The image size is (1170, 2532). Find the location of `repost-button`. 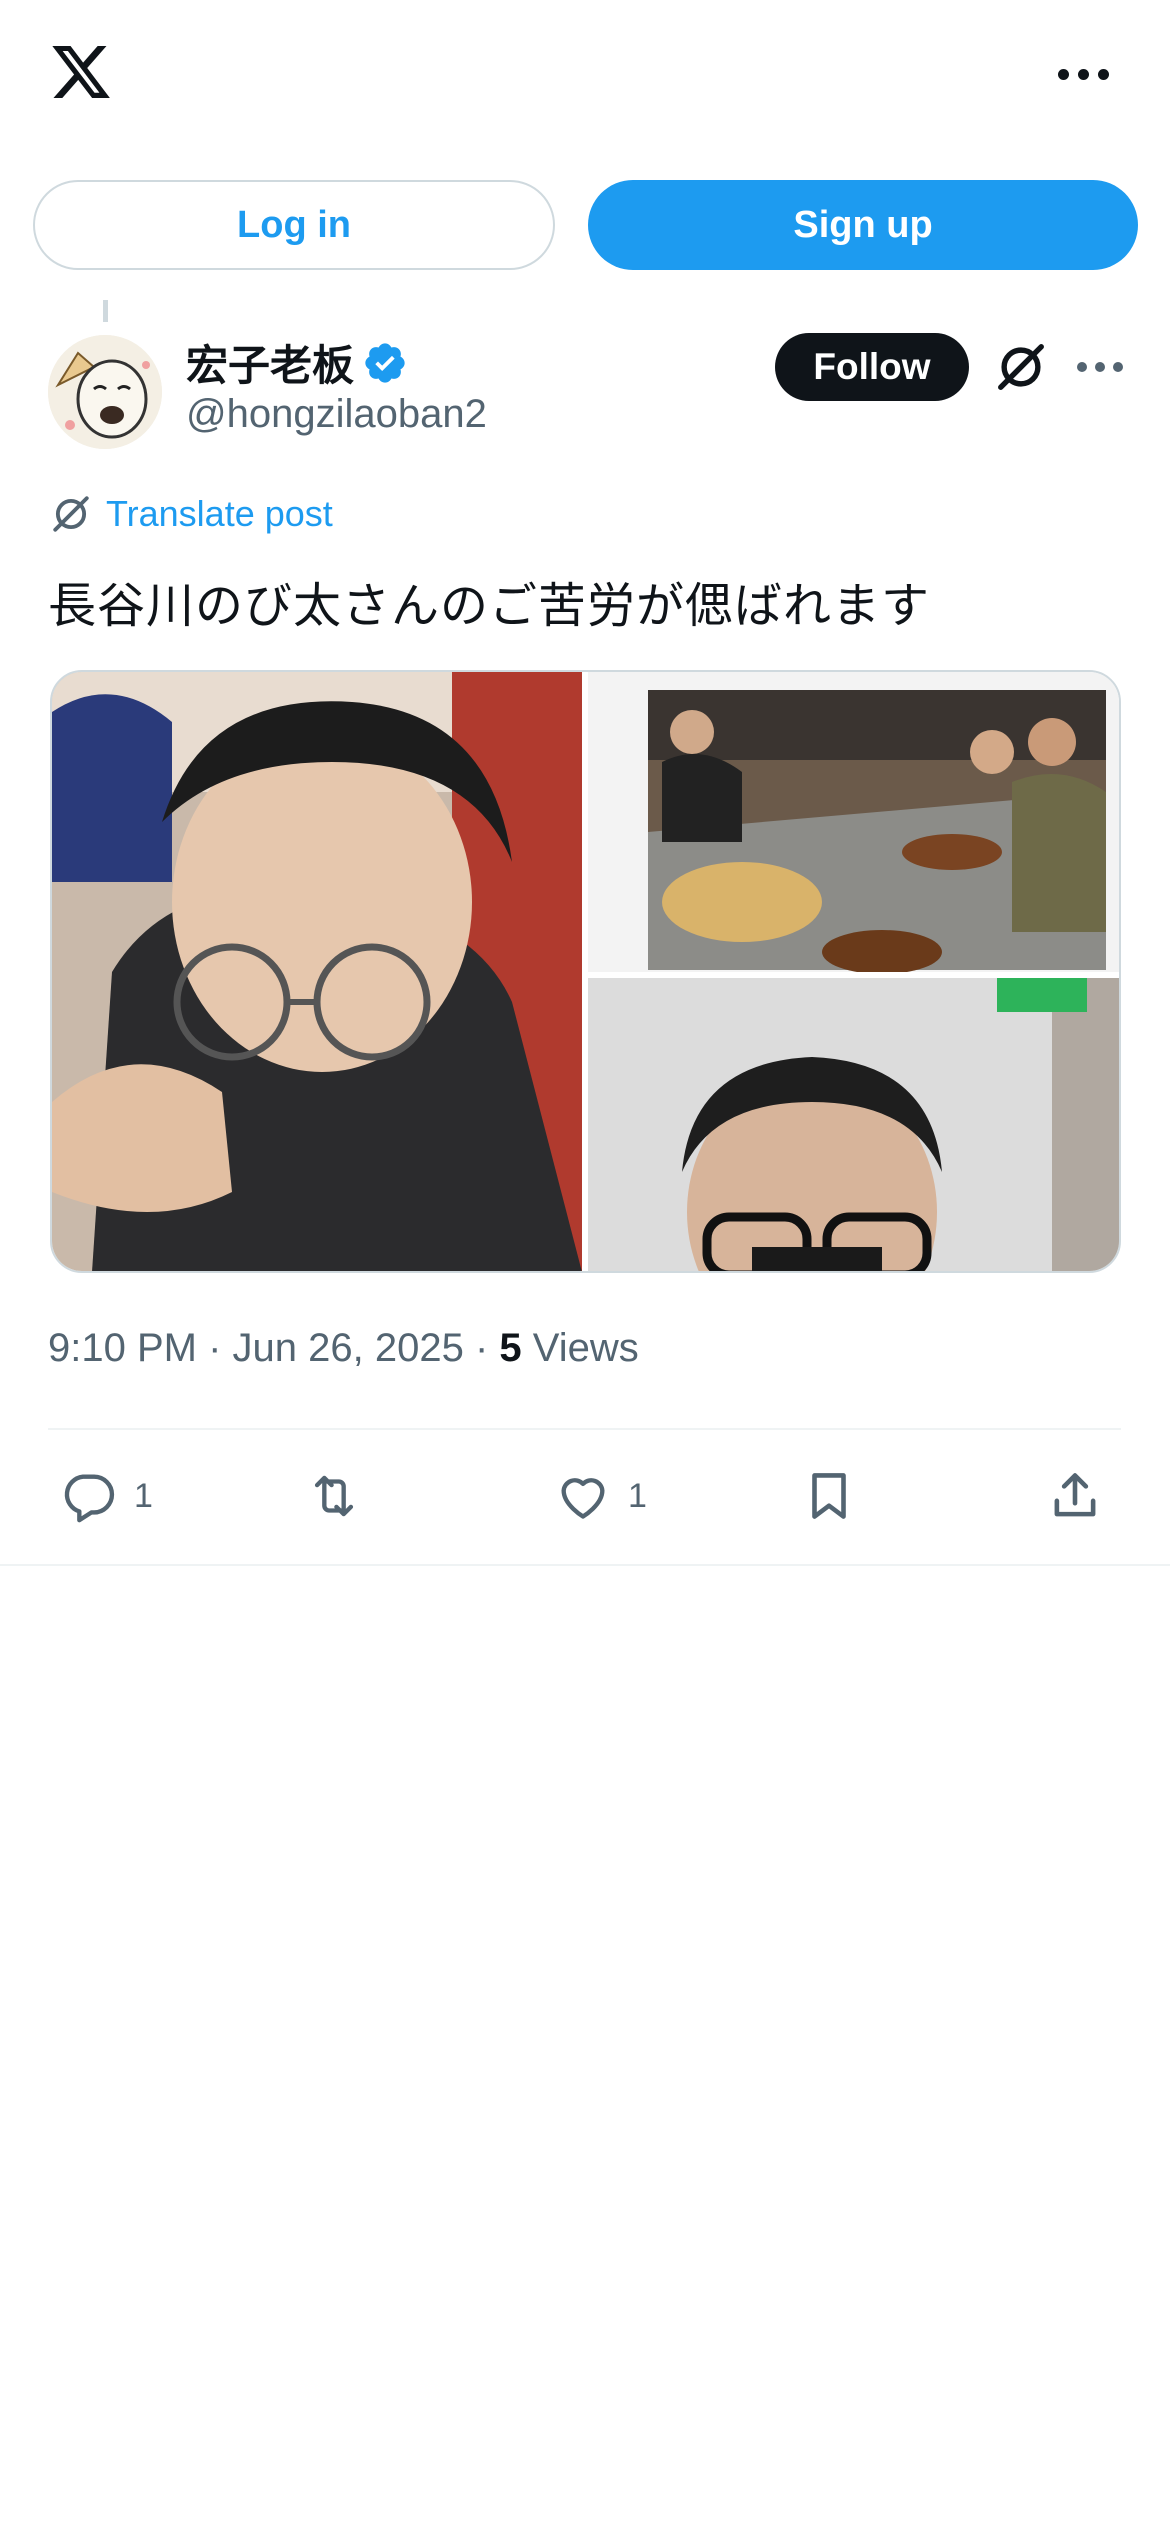

repost-button is located at coordinates (342, 1496).